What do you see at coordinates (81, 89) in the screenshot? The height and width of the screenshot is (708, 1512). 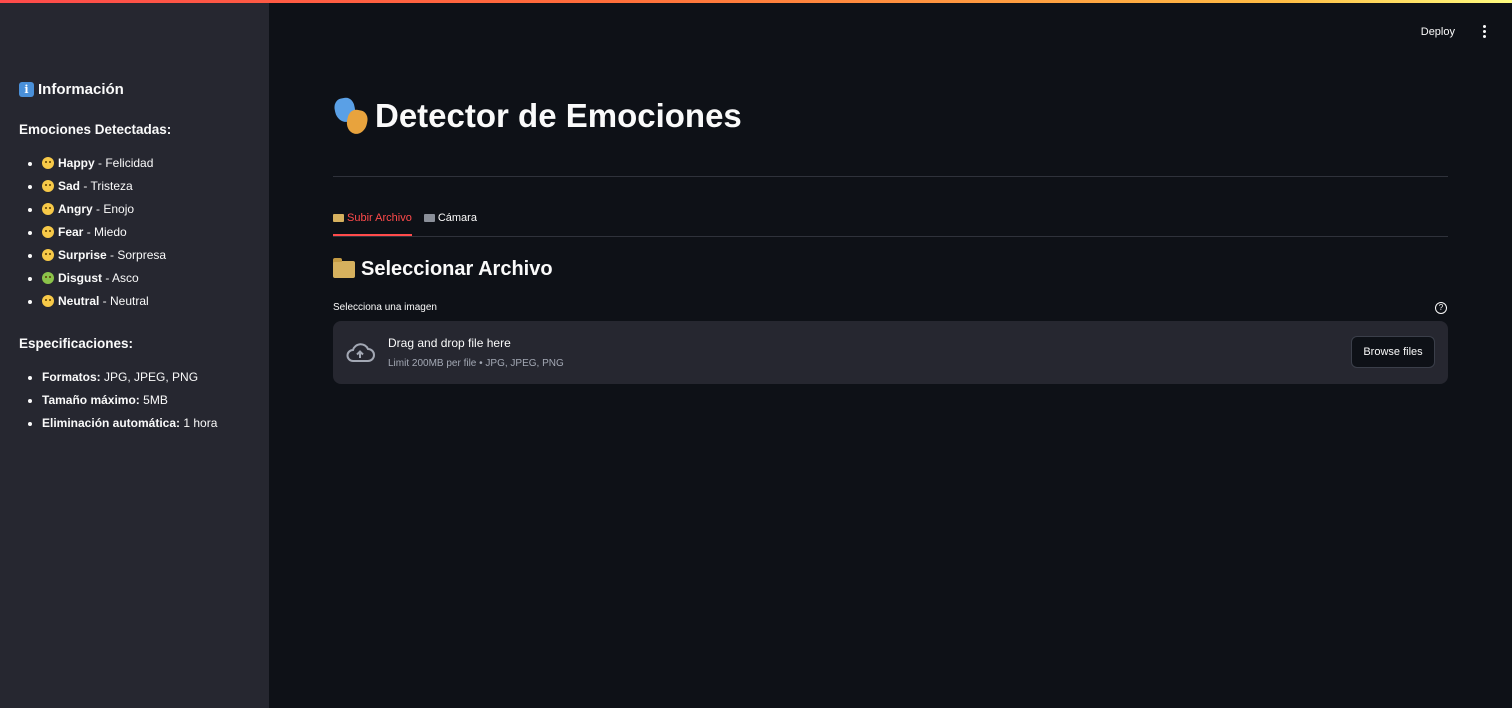 I see `sidebar-title-text: Información` at bounding box center [81, 89].